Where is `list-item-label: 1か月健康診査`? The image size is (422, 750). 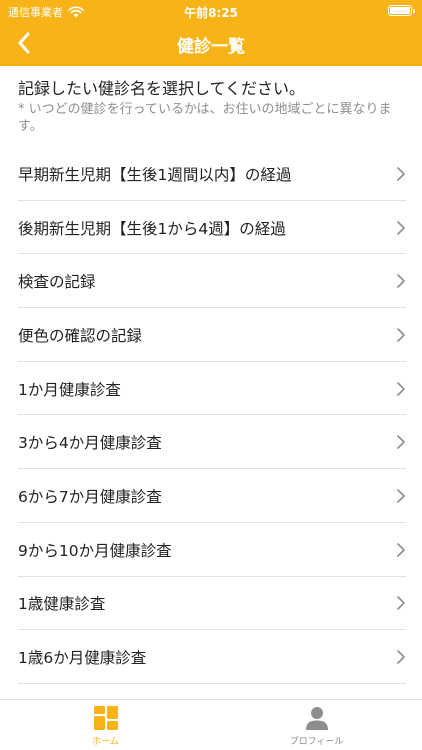 list-item-label: 1か月健康診査 is located at coordinates (69, 389).